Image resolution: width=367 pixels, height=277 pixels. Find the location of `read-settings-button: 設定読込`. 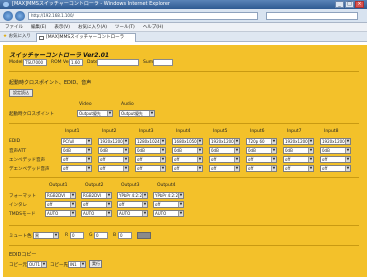

read-settings-button: 設定読込 is located at coordinates (21, 93).